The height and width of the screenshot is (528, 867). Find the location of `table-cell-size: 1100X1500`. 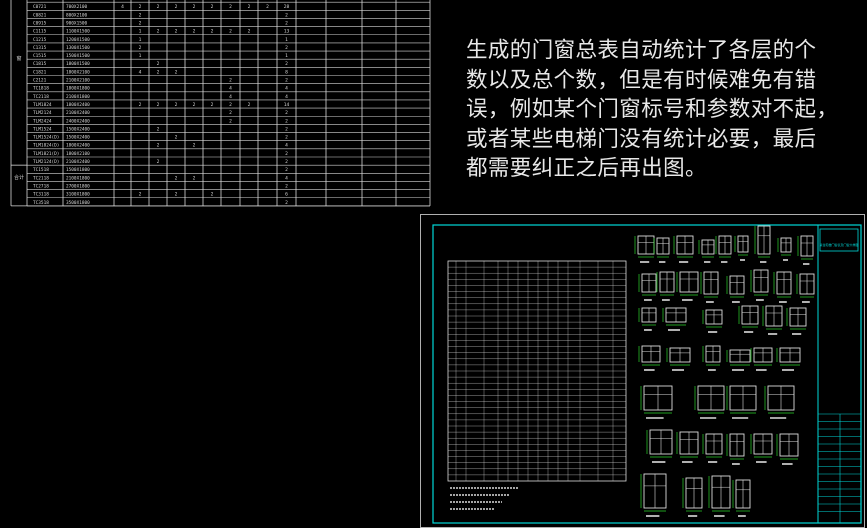

table-cell-size: 1100X1500 is located at coordinates (78, 32).